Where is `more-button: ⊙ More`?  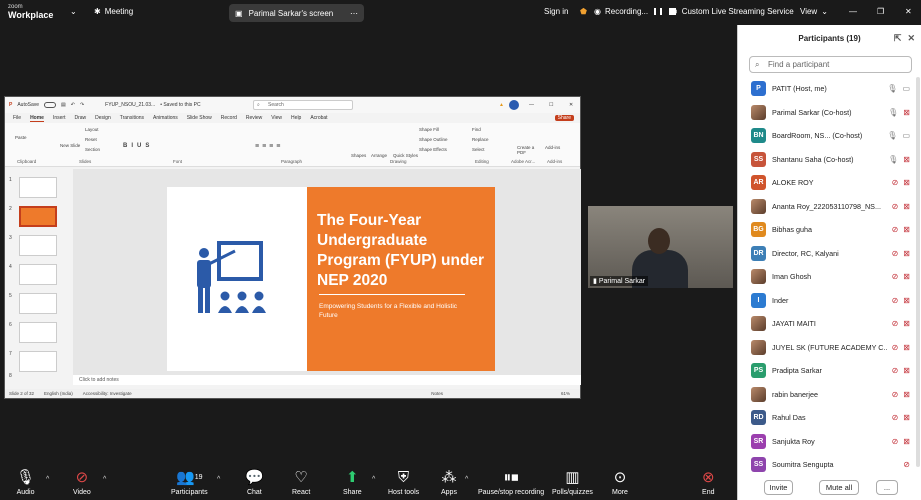
more-button: ⊙ More is located at coordinates (620, 482).